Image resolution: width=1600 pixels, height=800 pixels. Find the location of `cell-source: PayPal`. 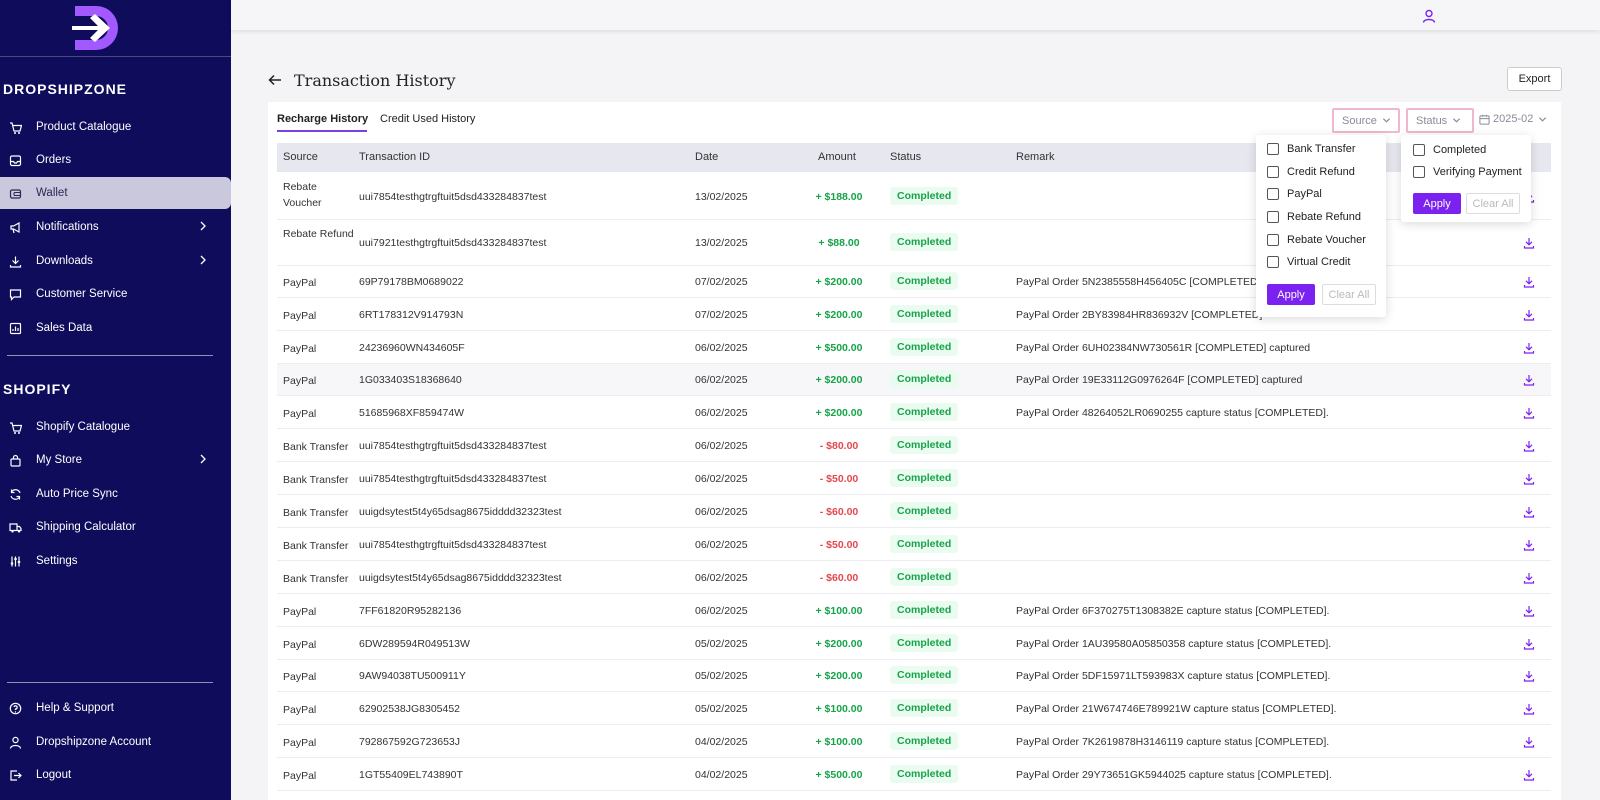

cell-source: PayPal is located at coordinates (300, 775).